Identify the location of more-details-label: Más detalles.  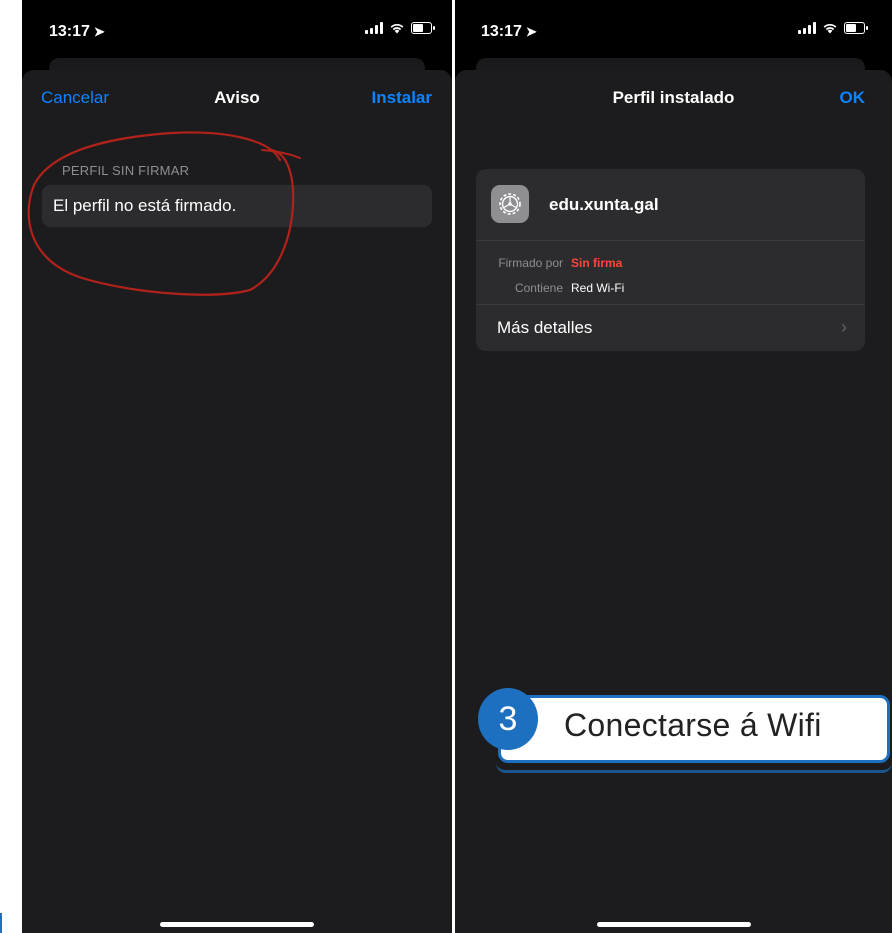
(545, 327).